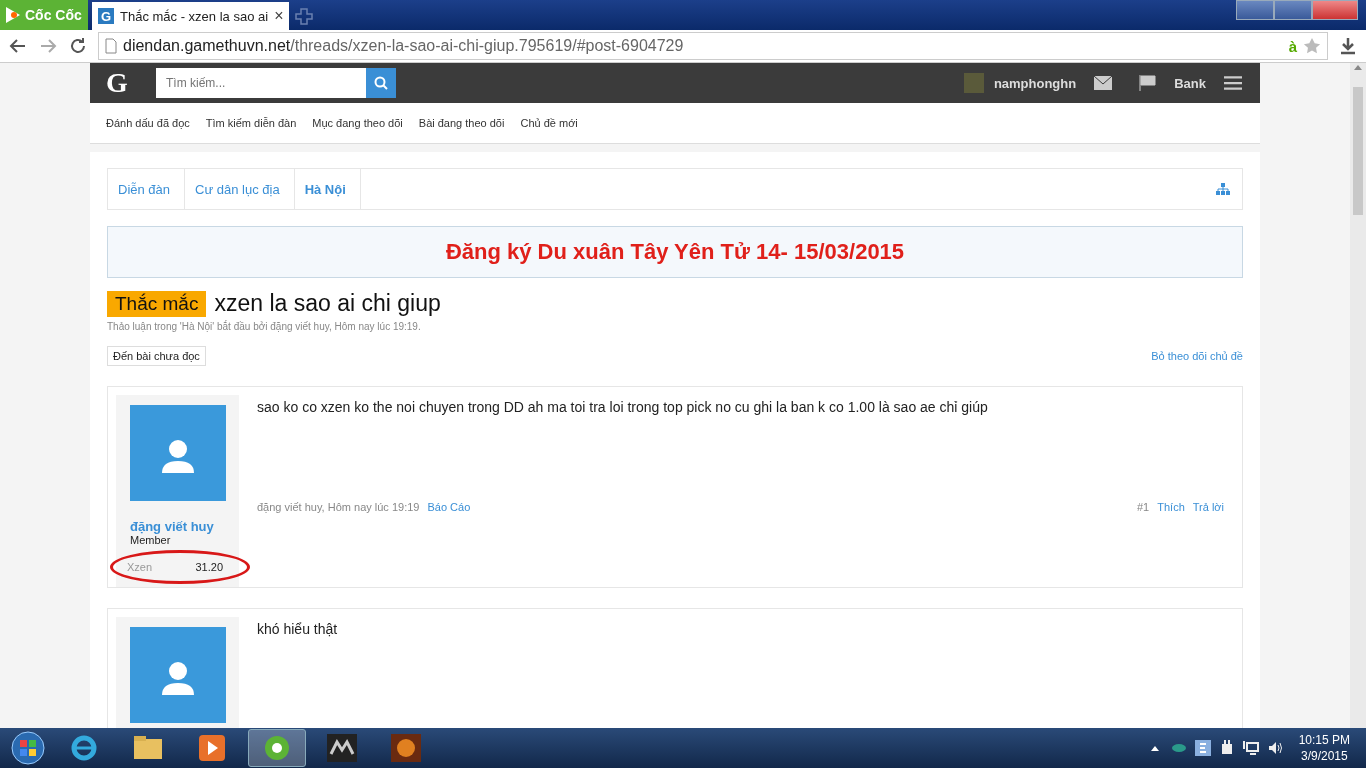  I want to click on minimize-button, so click(1255, 10).